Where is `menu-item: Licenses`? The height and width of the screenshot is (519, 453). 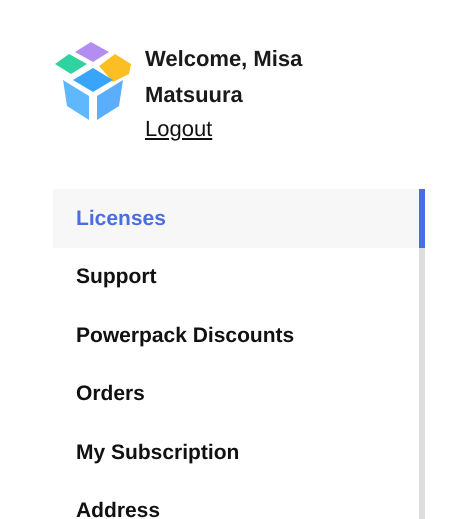 menu-item: Licenses is located at coordinates (239, 218).